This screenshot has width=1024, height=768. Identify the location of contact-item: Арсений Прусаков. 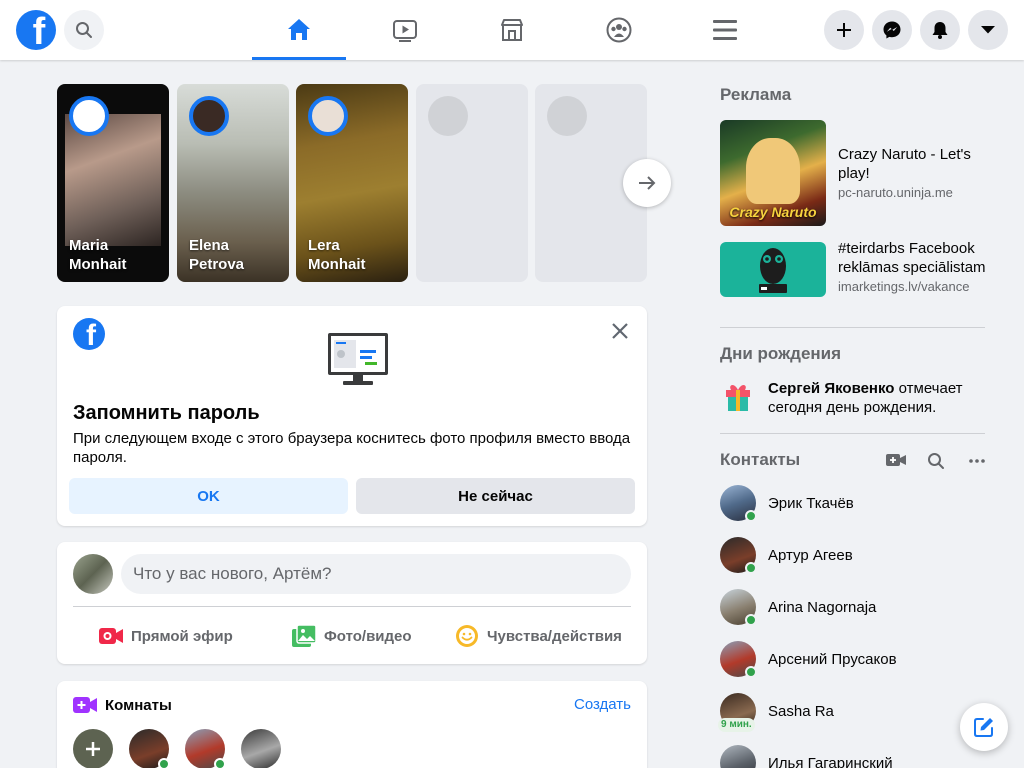
(852, 659).